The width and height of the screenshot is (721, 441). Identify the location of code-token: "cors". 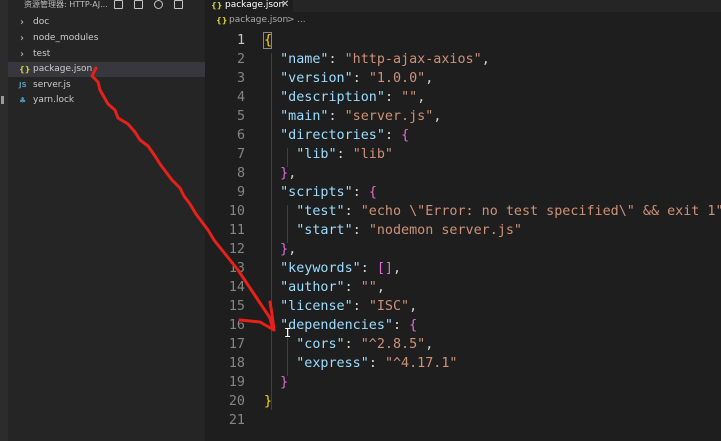
(320, 344).